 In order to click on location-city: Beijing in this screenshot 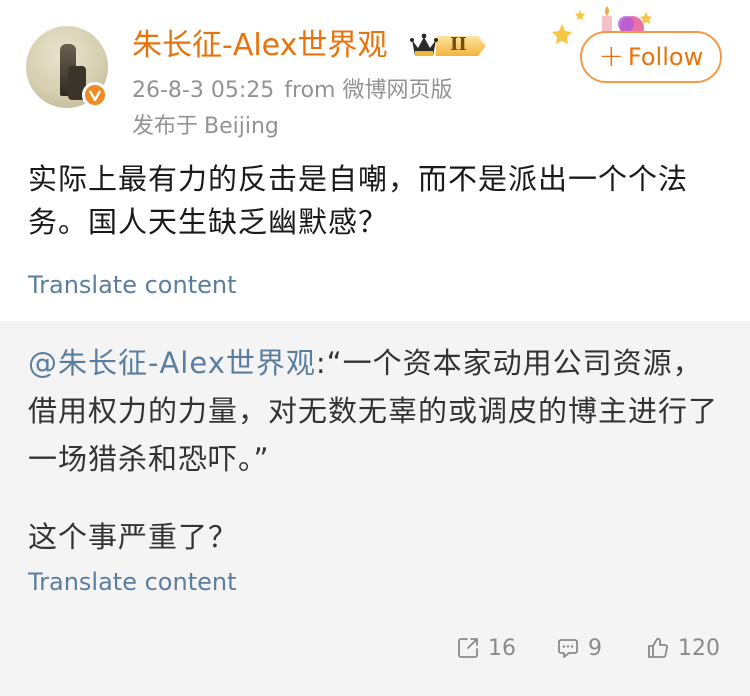, I will do `click(241, 126)`.